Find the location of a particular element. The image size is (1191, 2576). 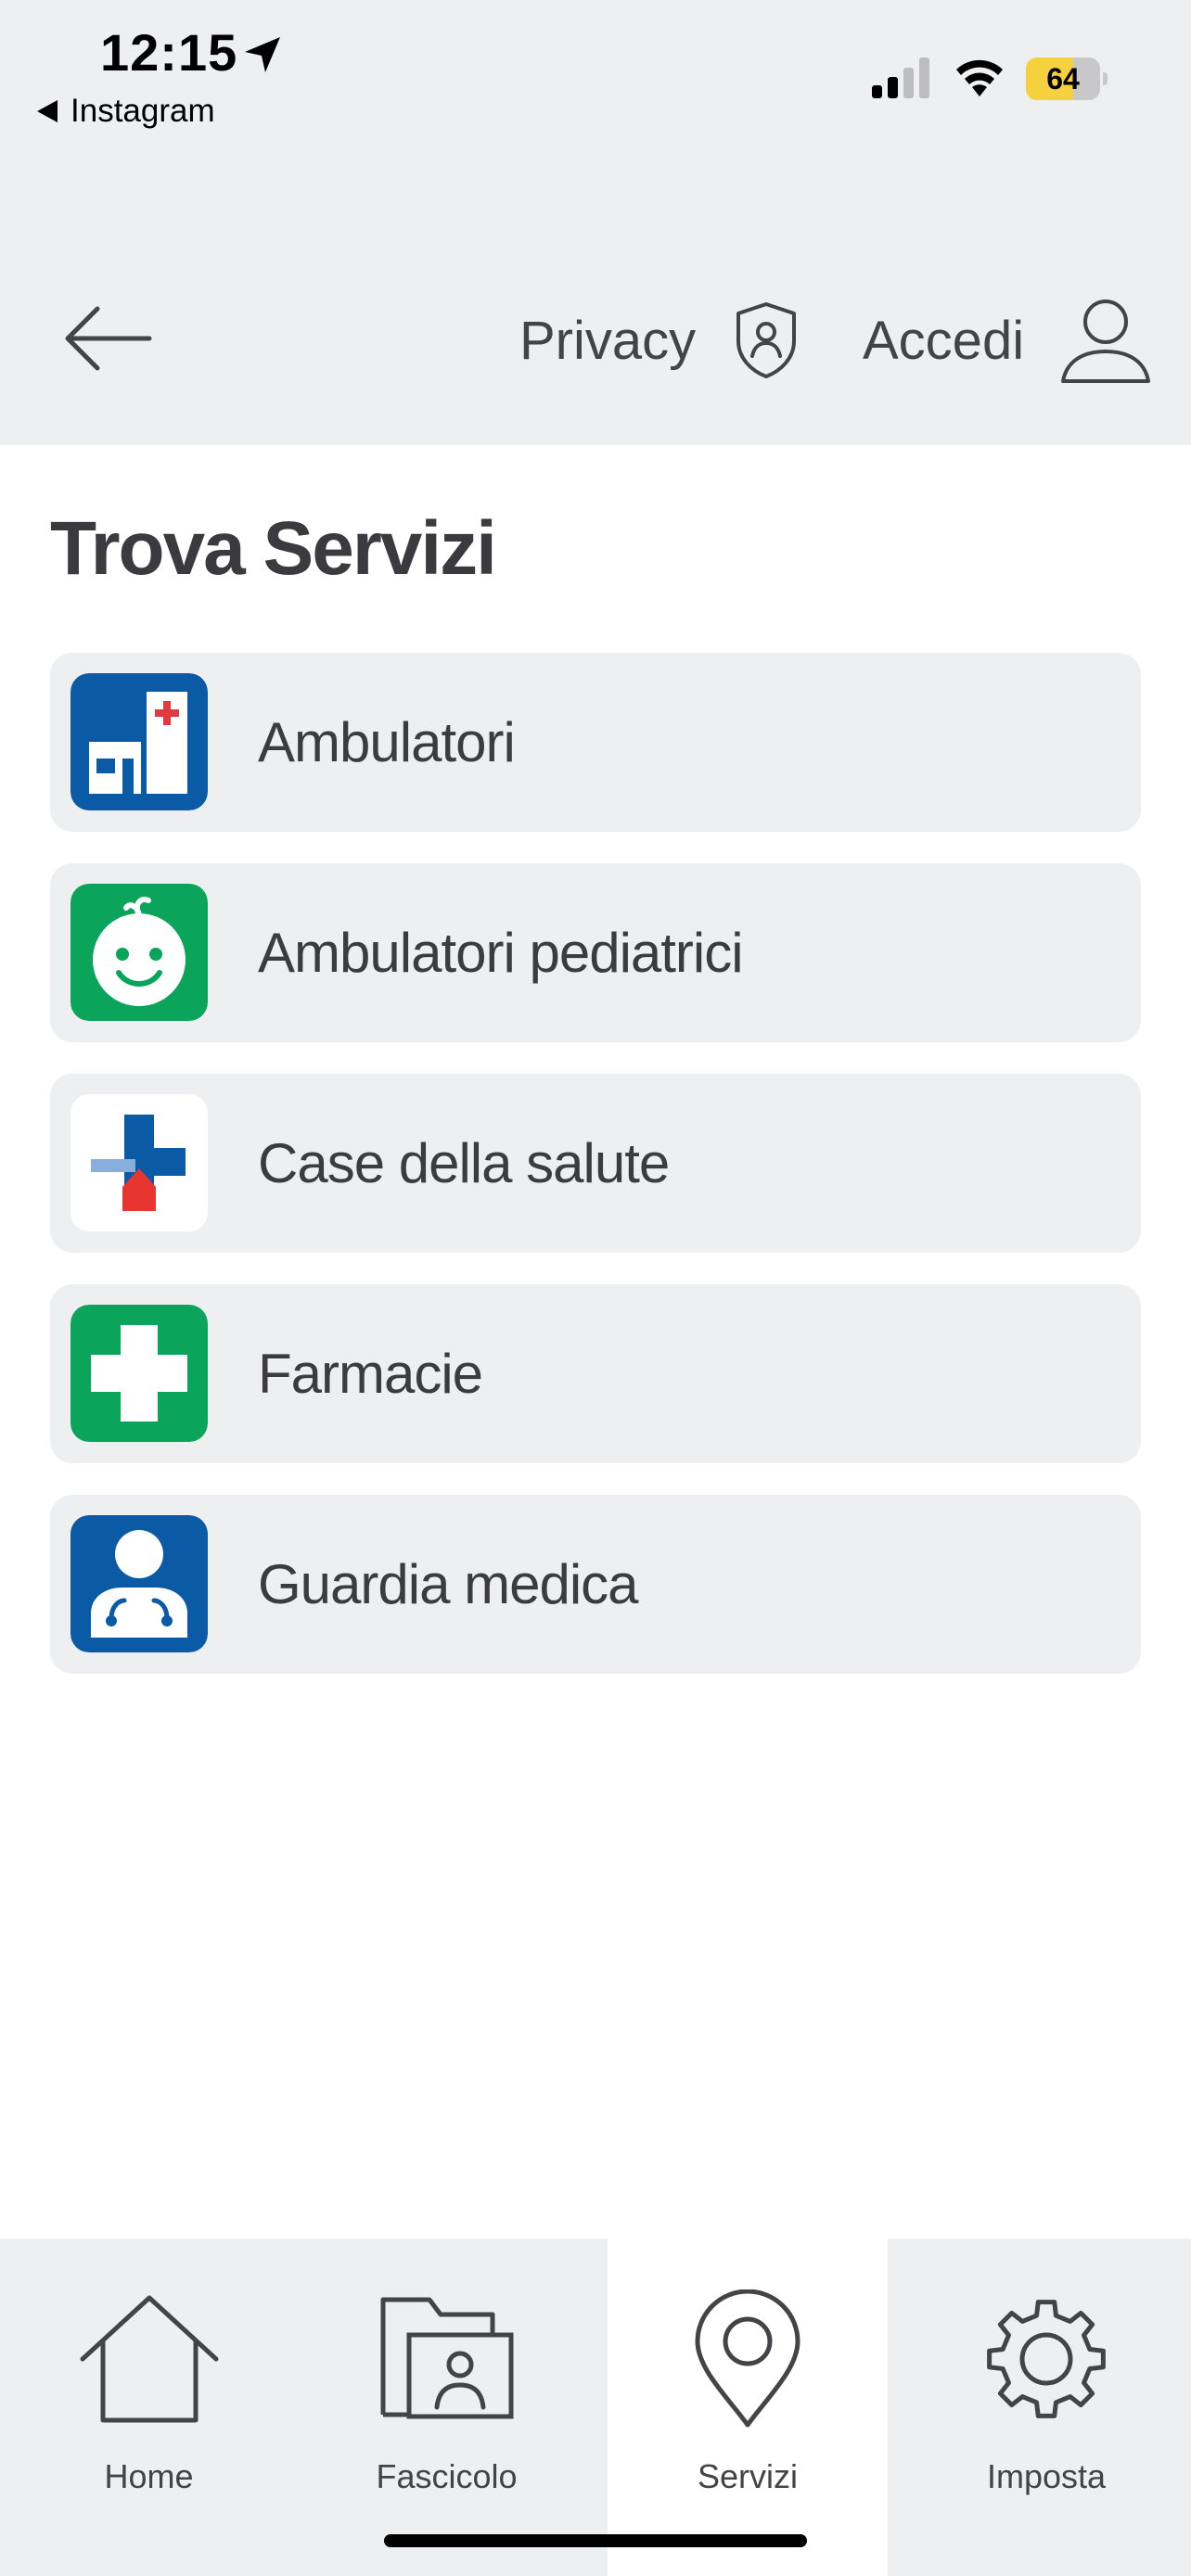

service-label: Case della salute is located at coordinates (464, 1163).